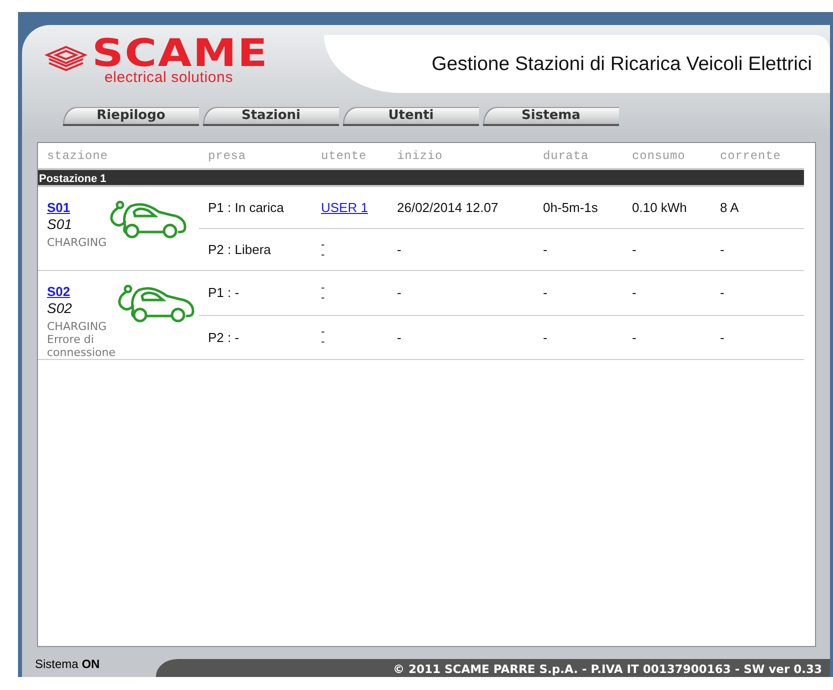 The image size is (833, 690). What do you see at coordinates (72, 179) in the screenshot?
I see `group-title: Postazione 1` at bounding box center [72, 179].